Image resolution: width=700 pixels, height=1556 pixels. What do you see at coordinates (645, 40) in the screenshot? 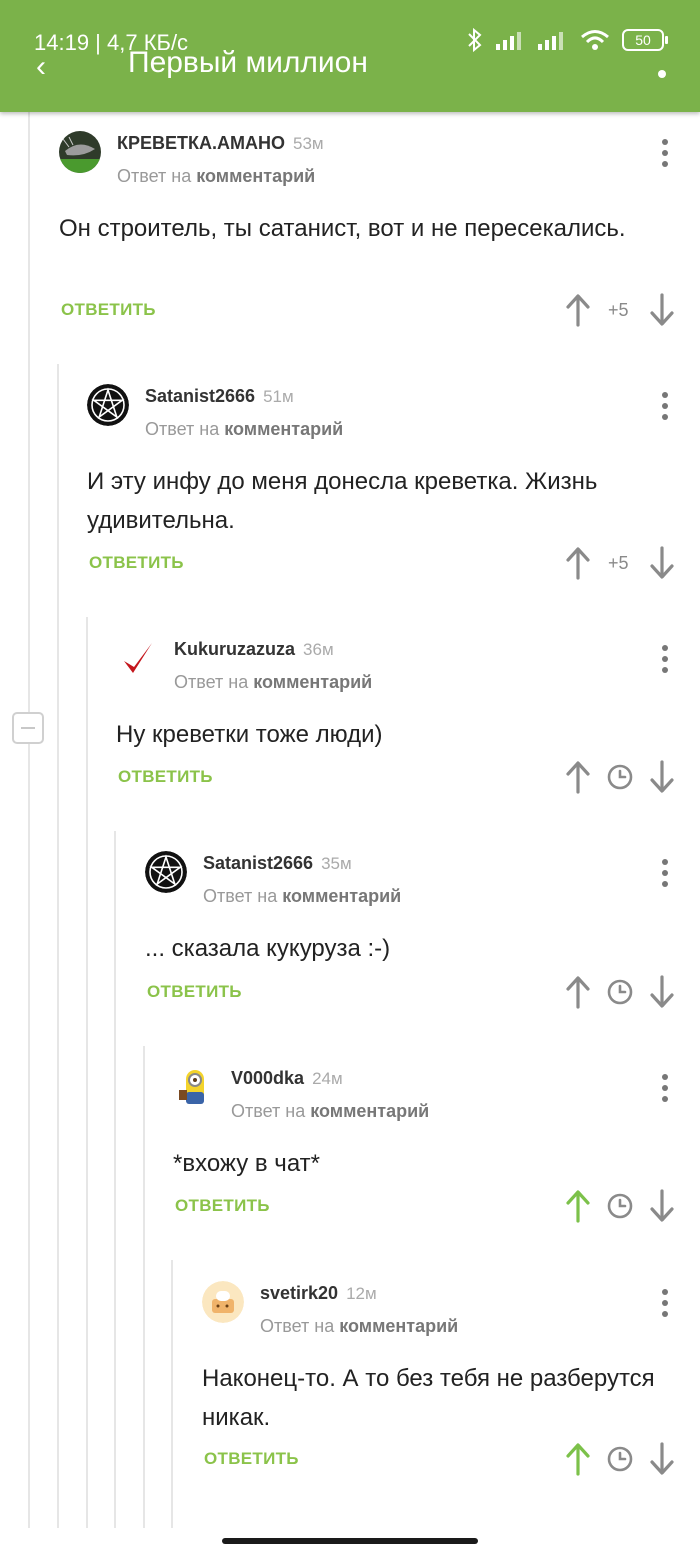
I see `battery-icon: 50` at bounding box center [645, 40].